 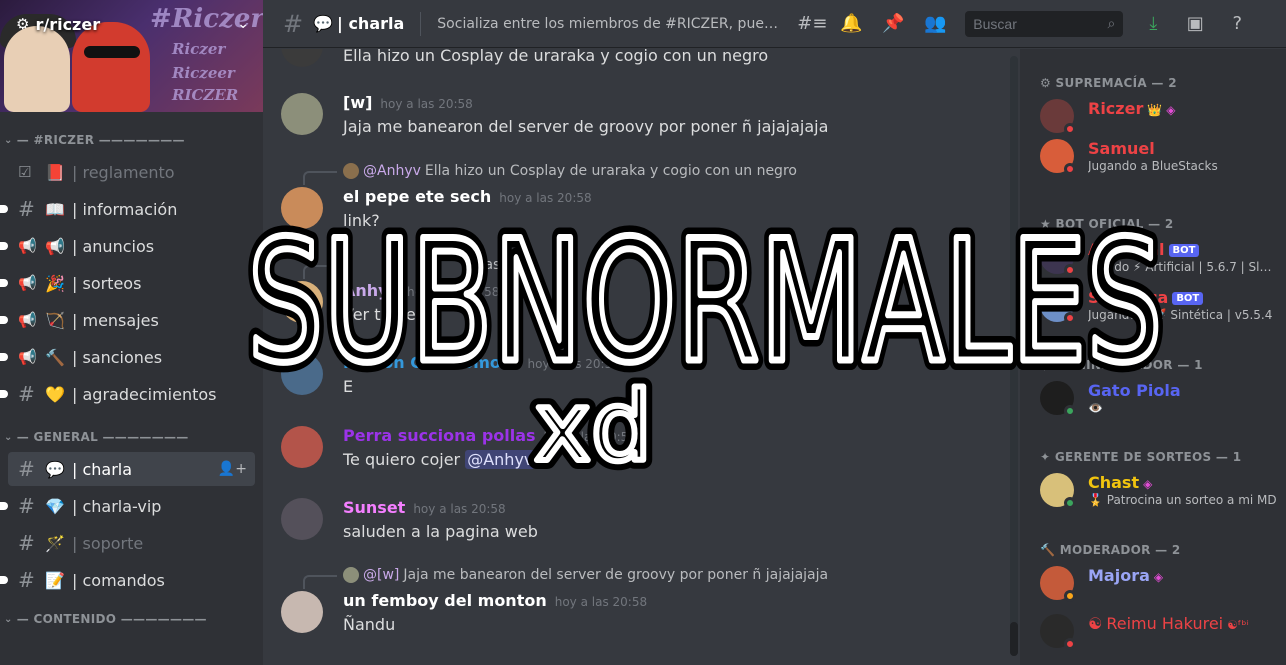 What do you see at coordinates (1095, 408) in the screenshot?
I see `member-activity: 👁️` at bounding box center [1095, 408].